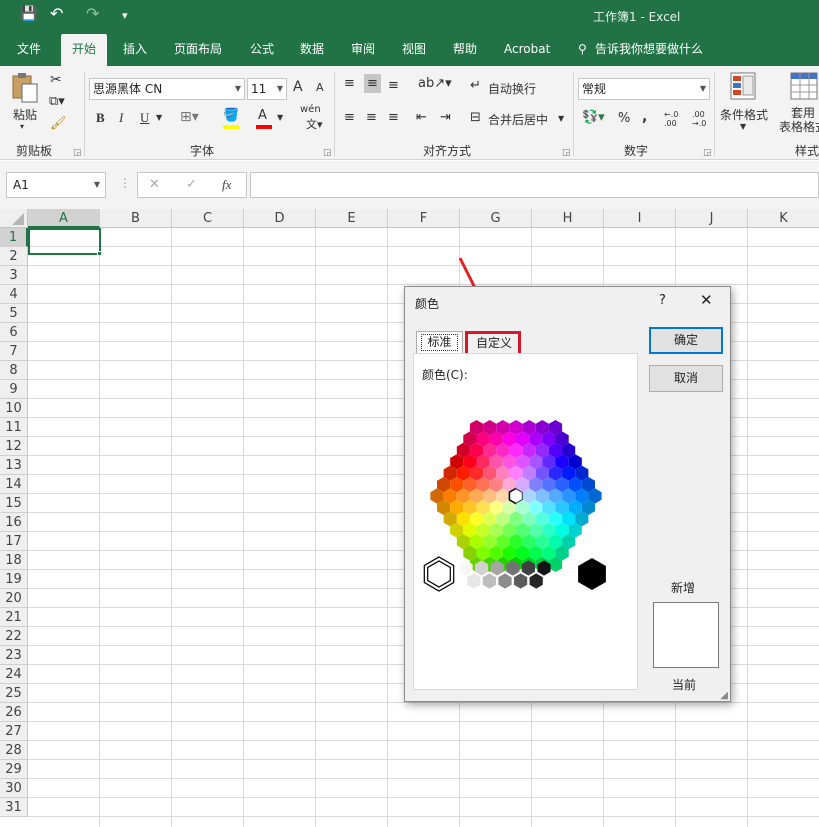 This screenshot has width=819, height=827. I want to click on row-header-18: 18, so click(14, 560).